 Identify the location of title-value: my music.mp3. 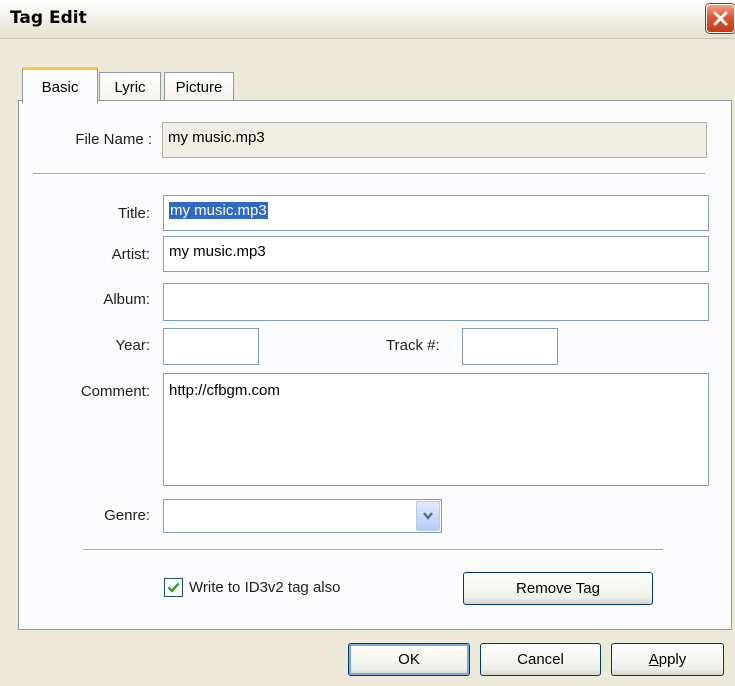
(218, 210).